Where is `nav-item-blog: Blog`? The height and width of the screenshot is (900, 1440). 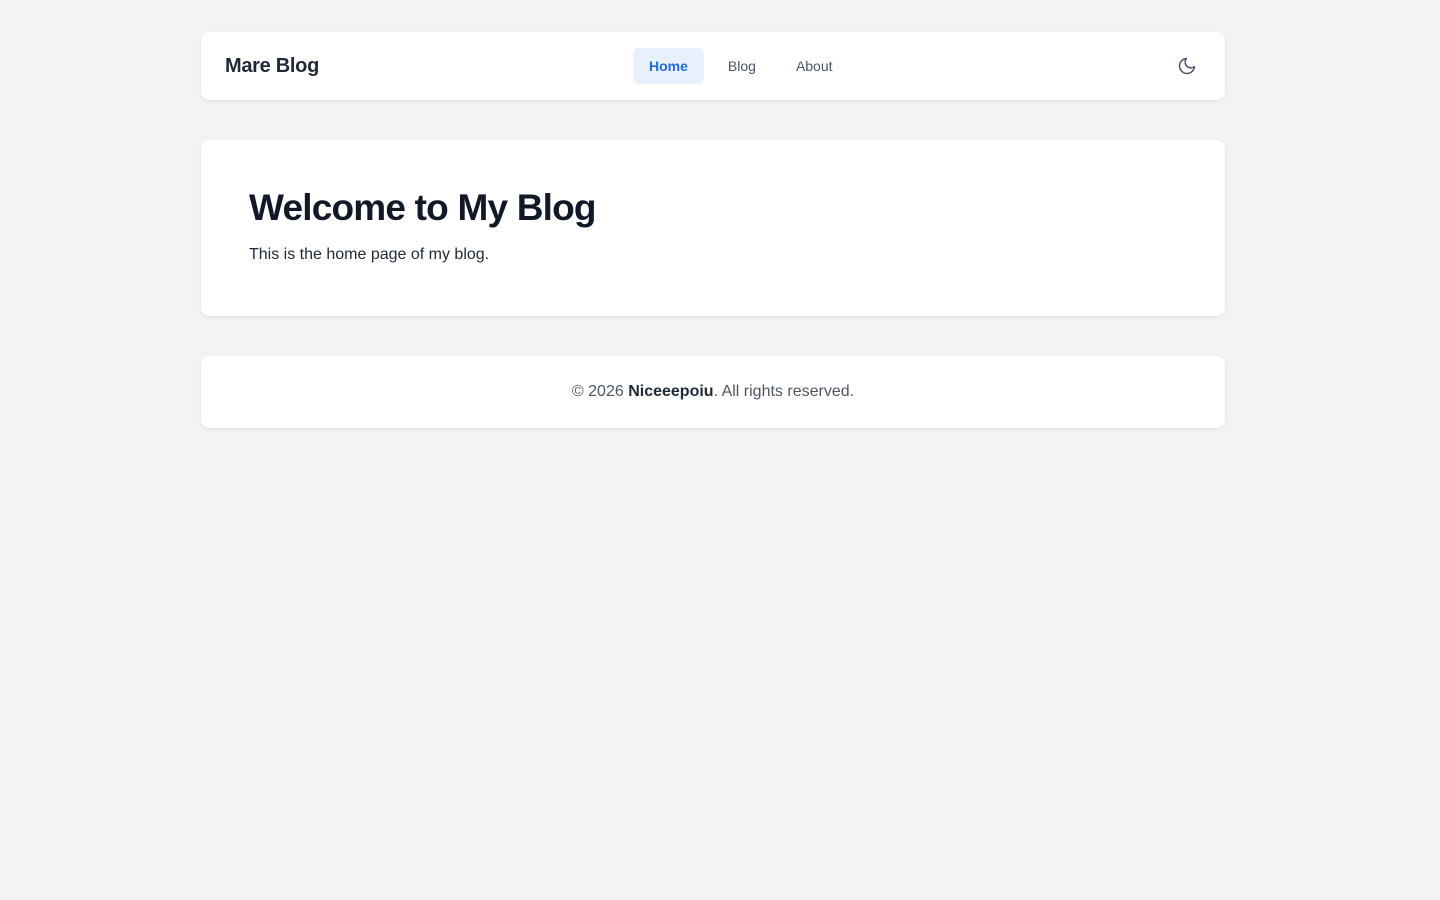
nav-item-blog: Blog is located at coordinates (742, 66).